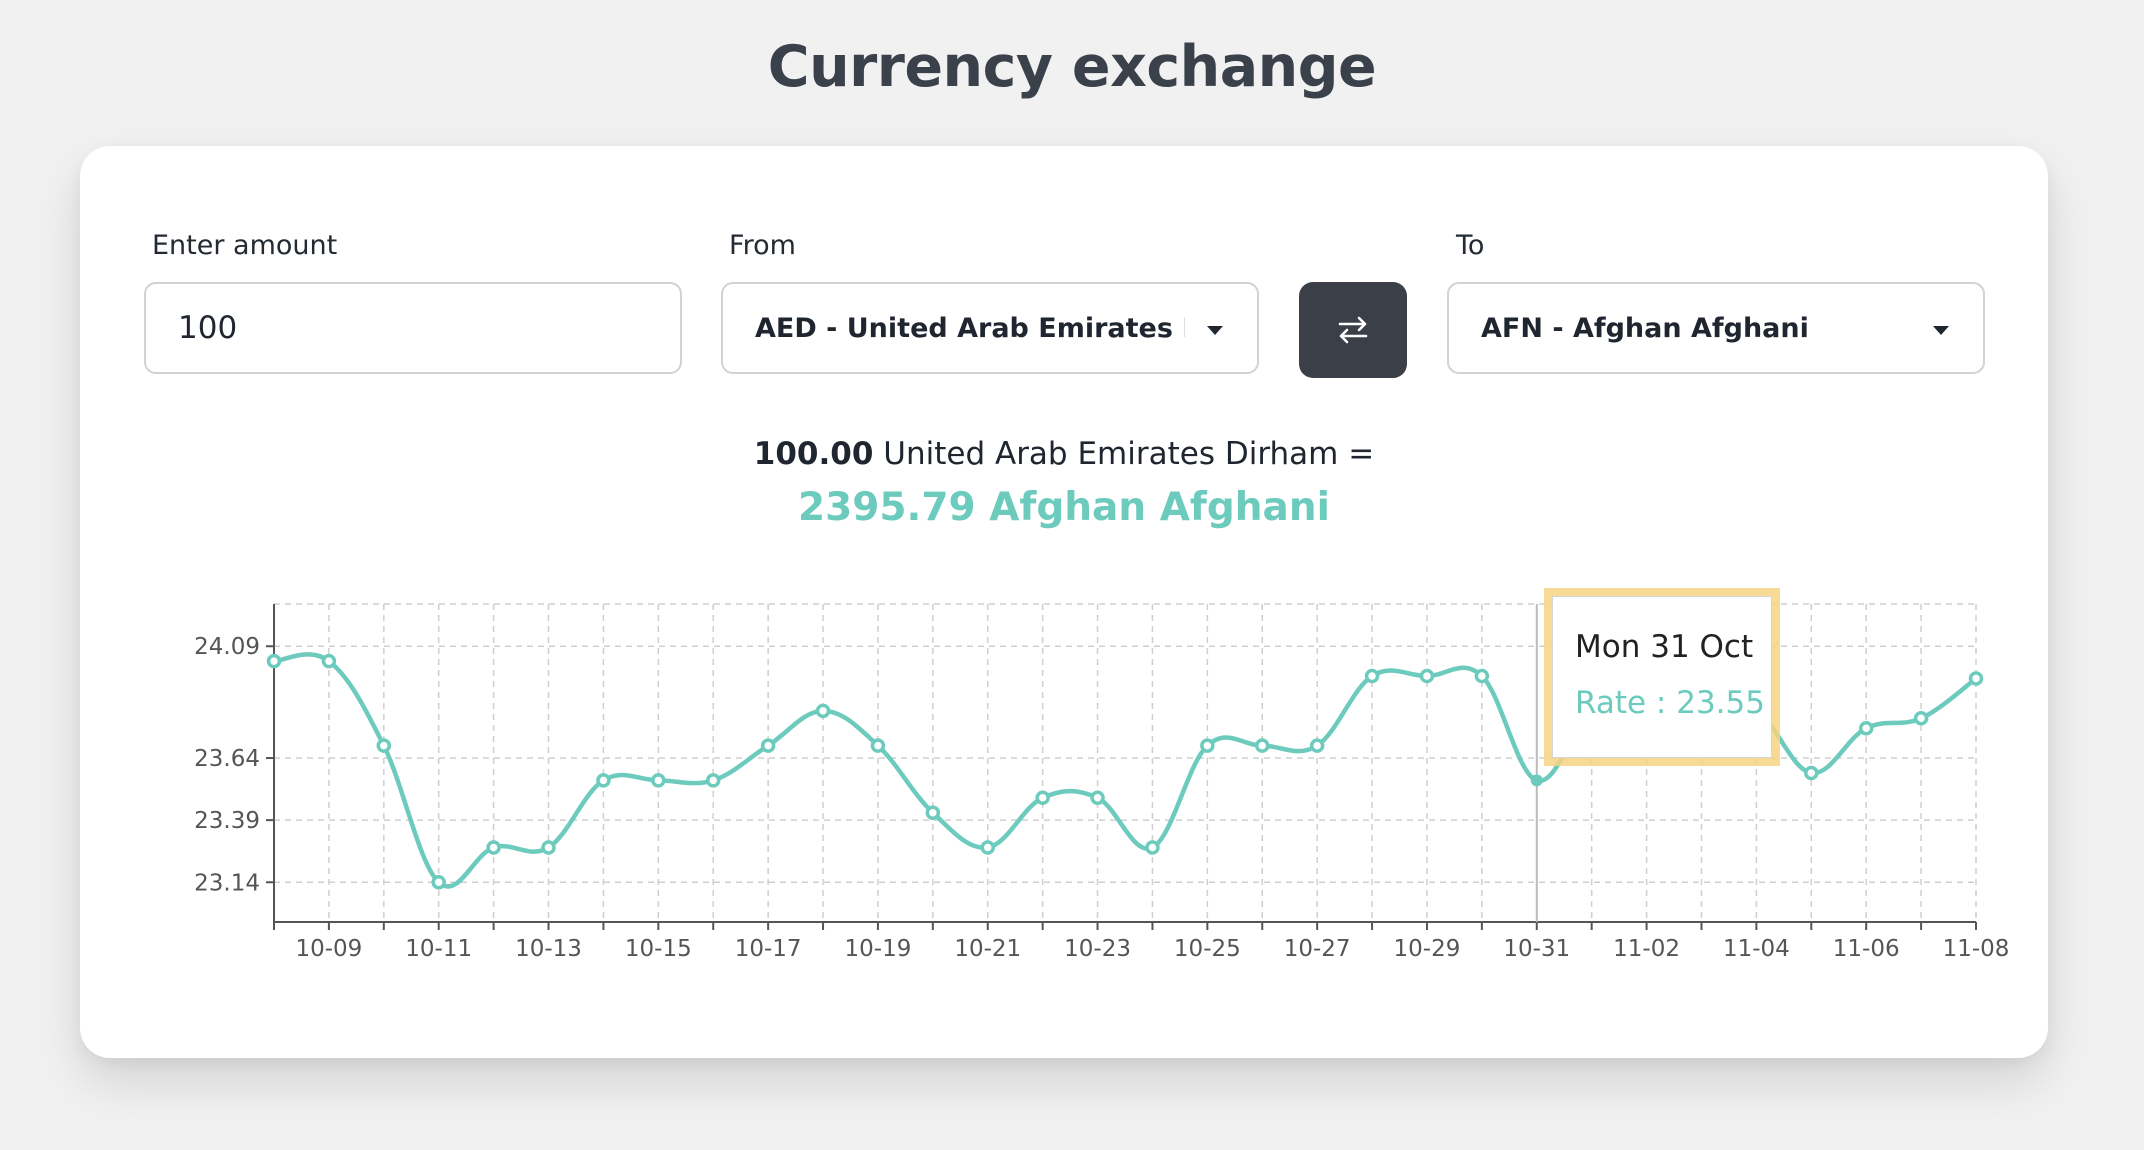 The width and height of the screenshot is (2144, 1150). Describe the element at coordinates (1670, 703) in the screenshot. I see `tooltip-rate: Rate : 23.55` at that location.